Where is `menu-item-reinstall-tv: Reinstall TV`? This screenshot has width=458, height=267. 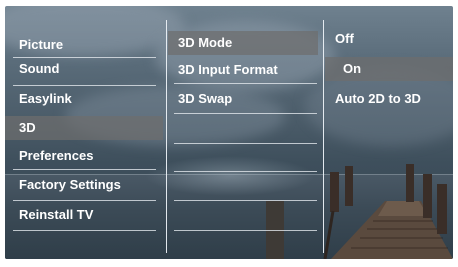
menu-item-reinstall-tv: Reinstall TV is located at coordinates (84, 215).